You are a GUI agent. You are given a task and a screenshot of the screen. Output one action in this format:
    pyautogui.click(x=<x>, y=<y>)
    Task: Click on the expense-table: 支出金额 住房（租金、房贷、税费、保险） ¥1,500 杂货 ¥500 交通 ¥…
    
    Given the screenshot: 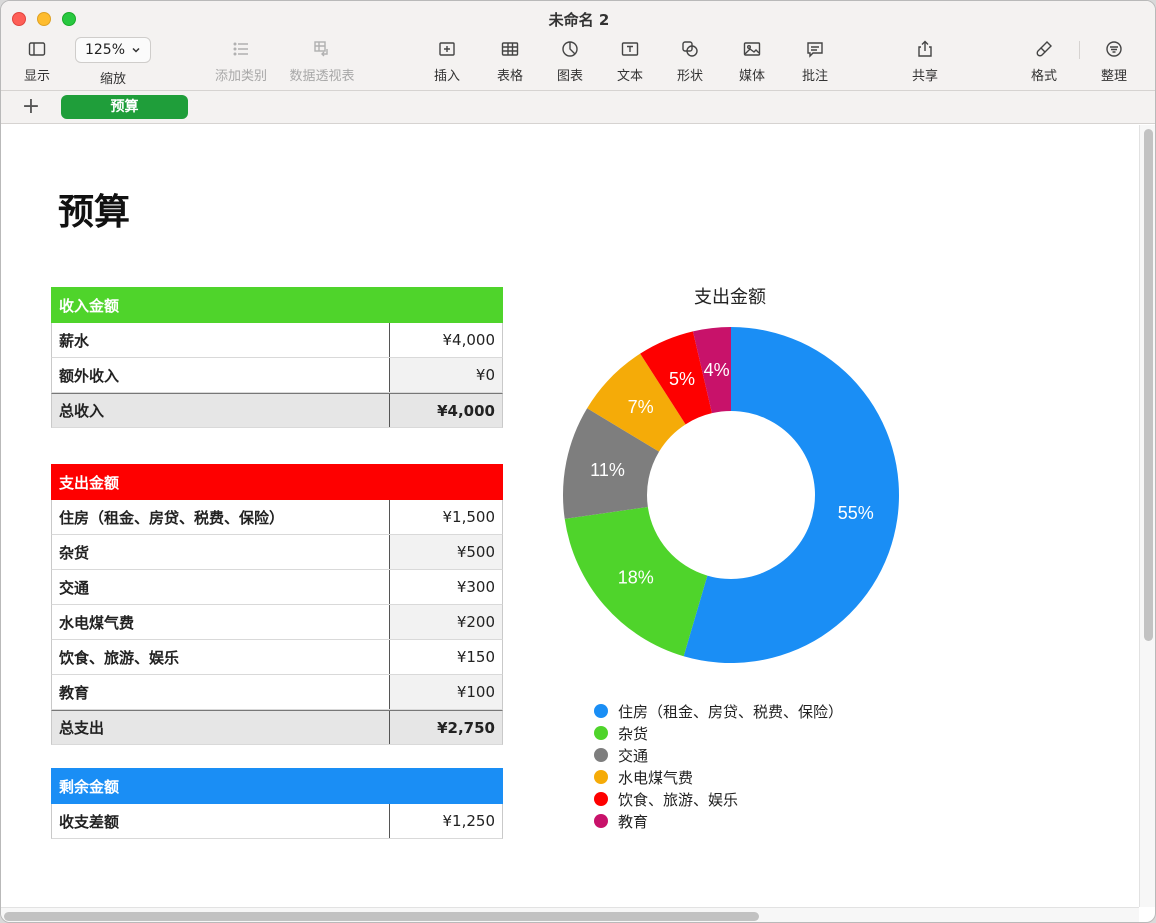 What is the action you would take?
    pyautogui.click(x=277, y=604)
    